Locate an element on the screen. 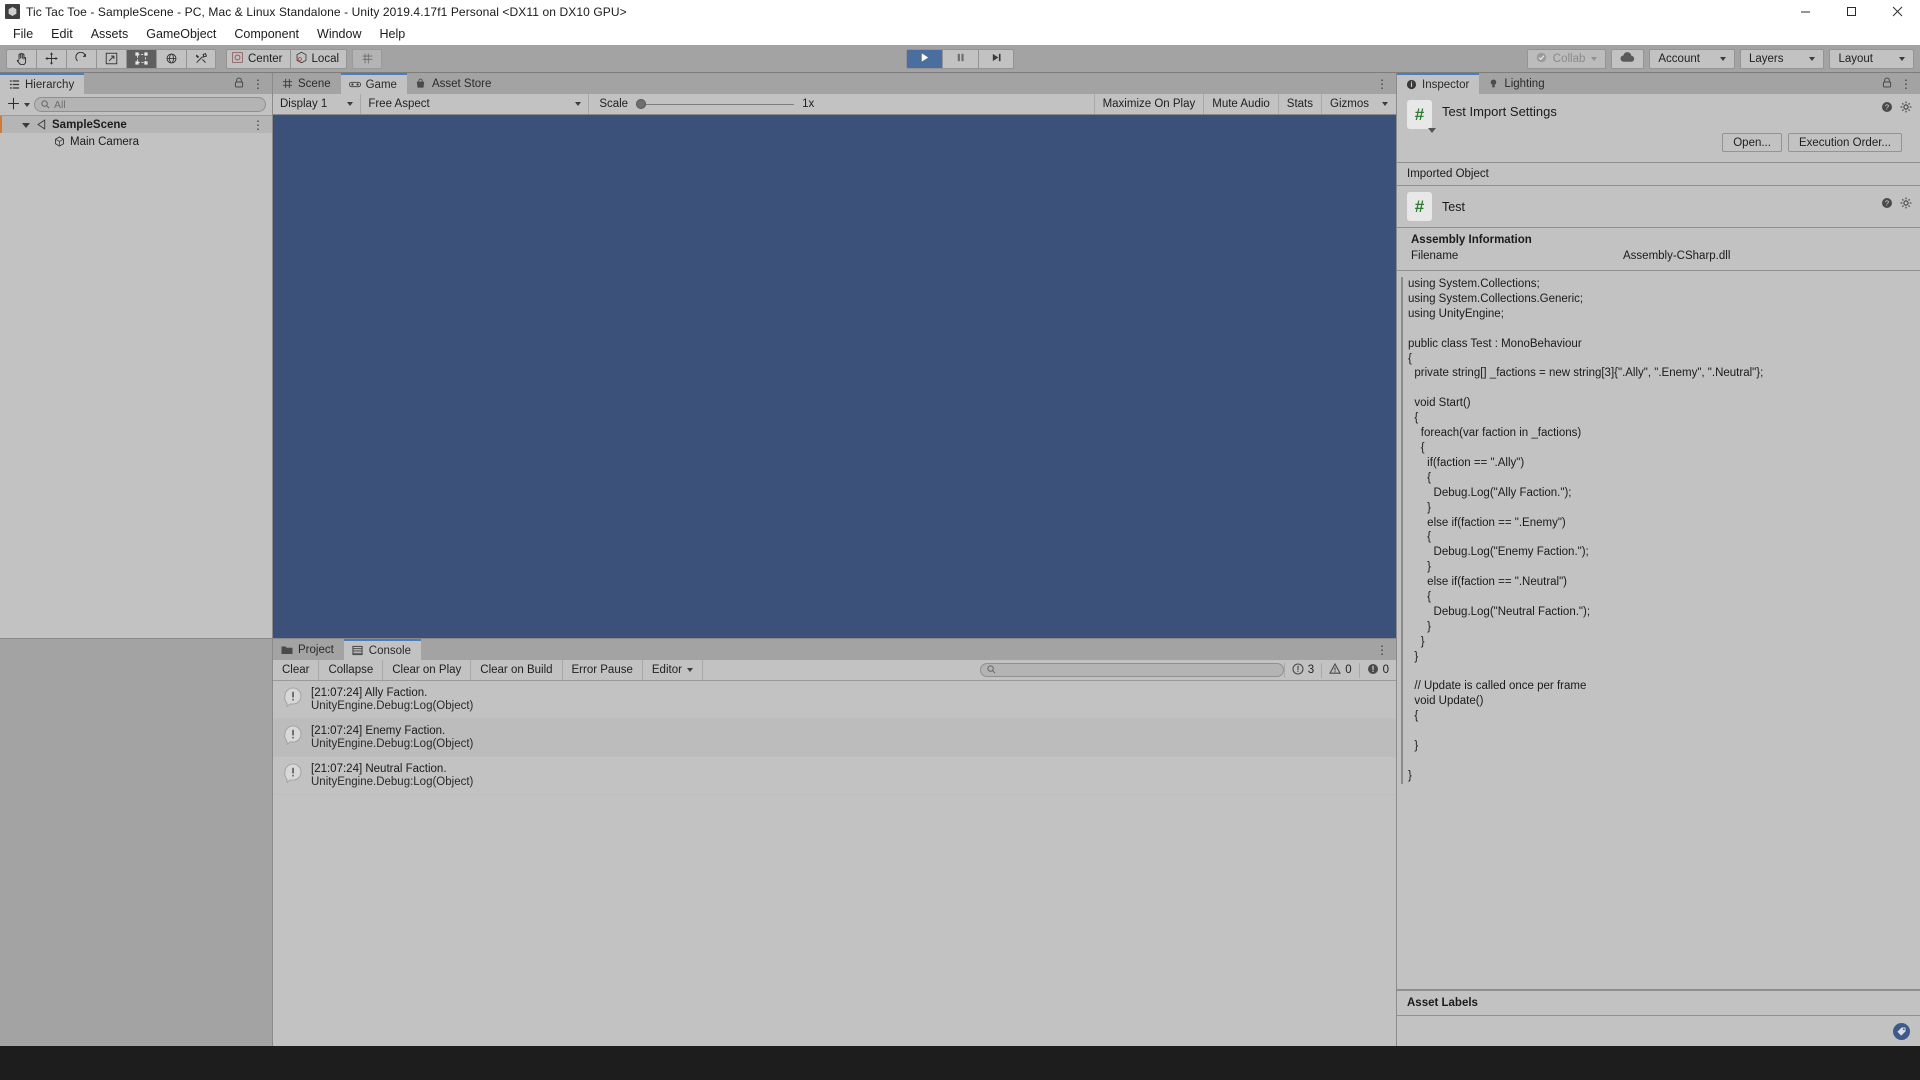 This screenshot has height=1080, width=1920. menu-assets: Assets is located at coordinates (110, 34).